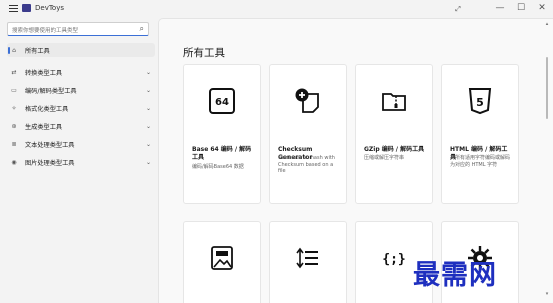 The height and width of the screenshot is (303, 553). Describe the element at coordinates (81, 50) in the screenshot. I see `sidebar-item-all-tools: ⌂ 所有工具` at that location.